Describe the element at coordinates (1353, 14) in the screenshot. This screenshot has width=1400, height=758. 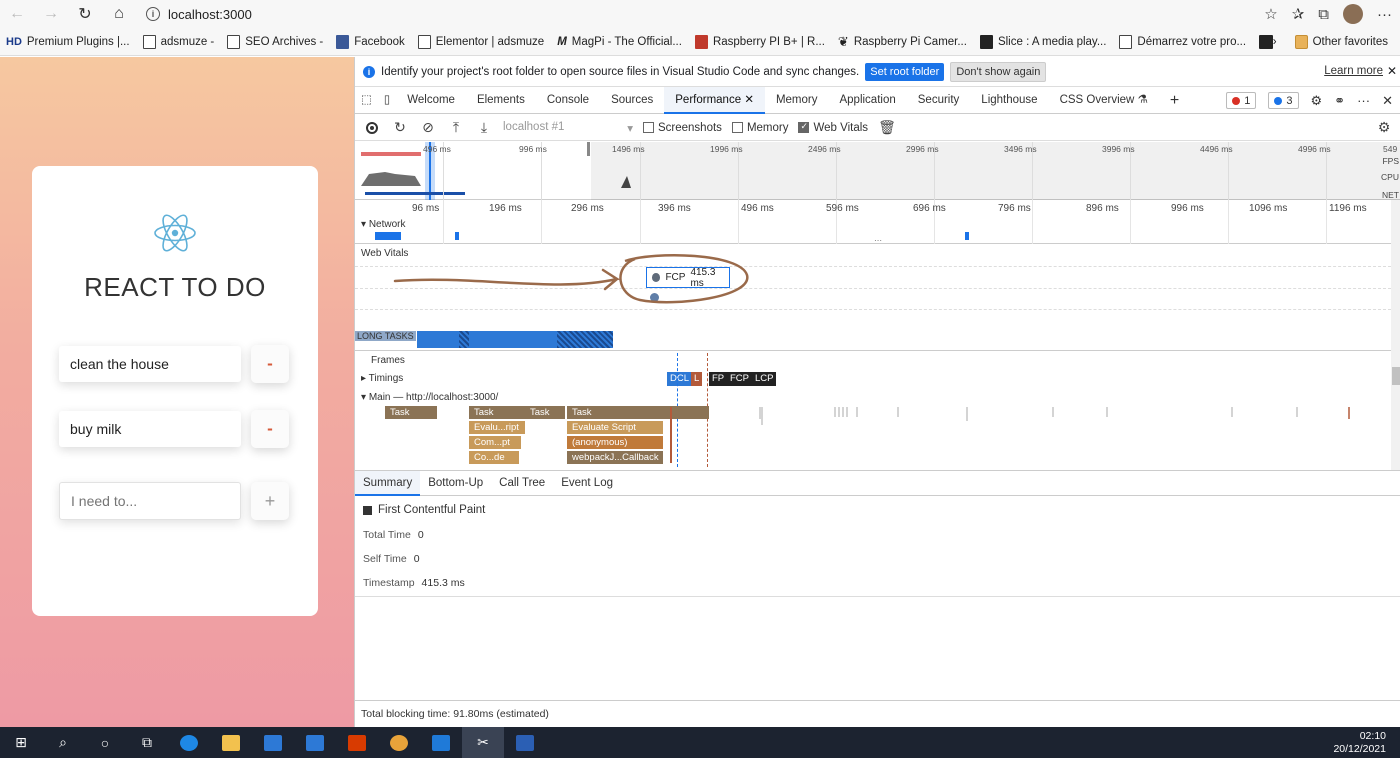
I see `profile-avatar` at that location.